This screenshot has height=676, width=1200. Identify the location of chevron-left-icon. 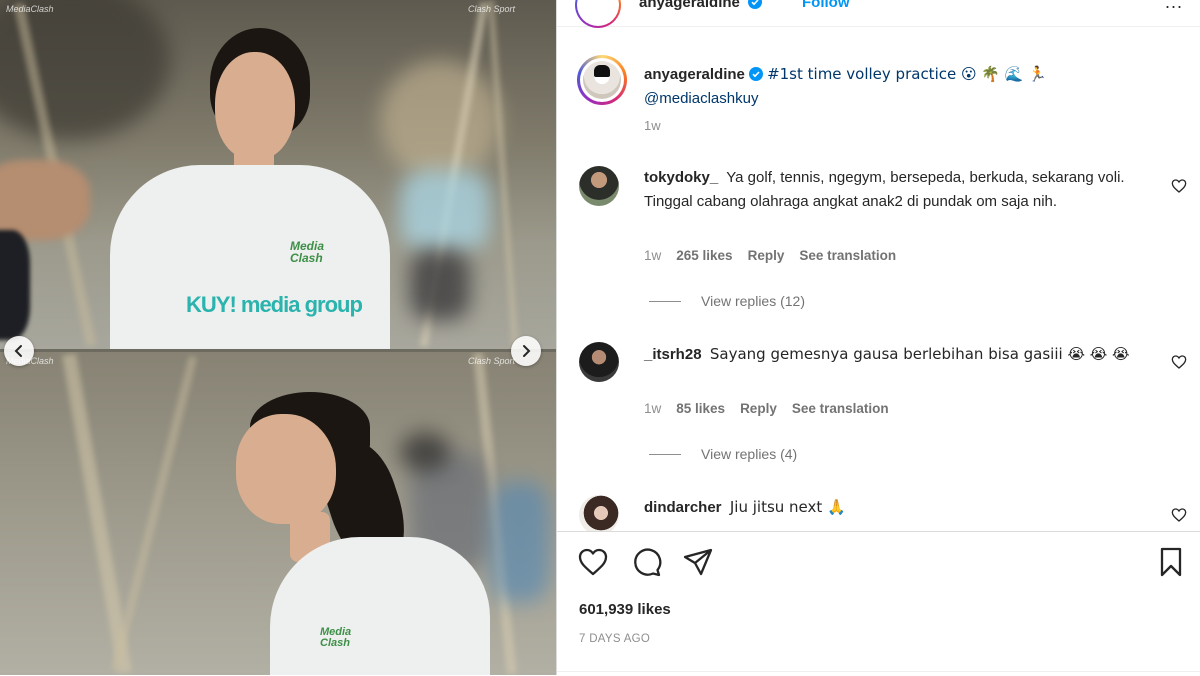
(18, 351).